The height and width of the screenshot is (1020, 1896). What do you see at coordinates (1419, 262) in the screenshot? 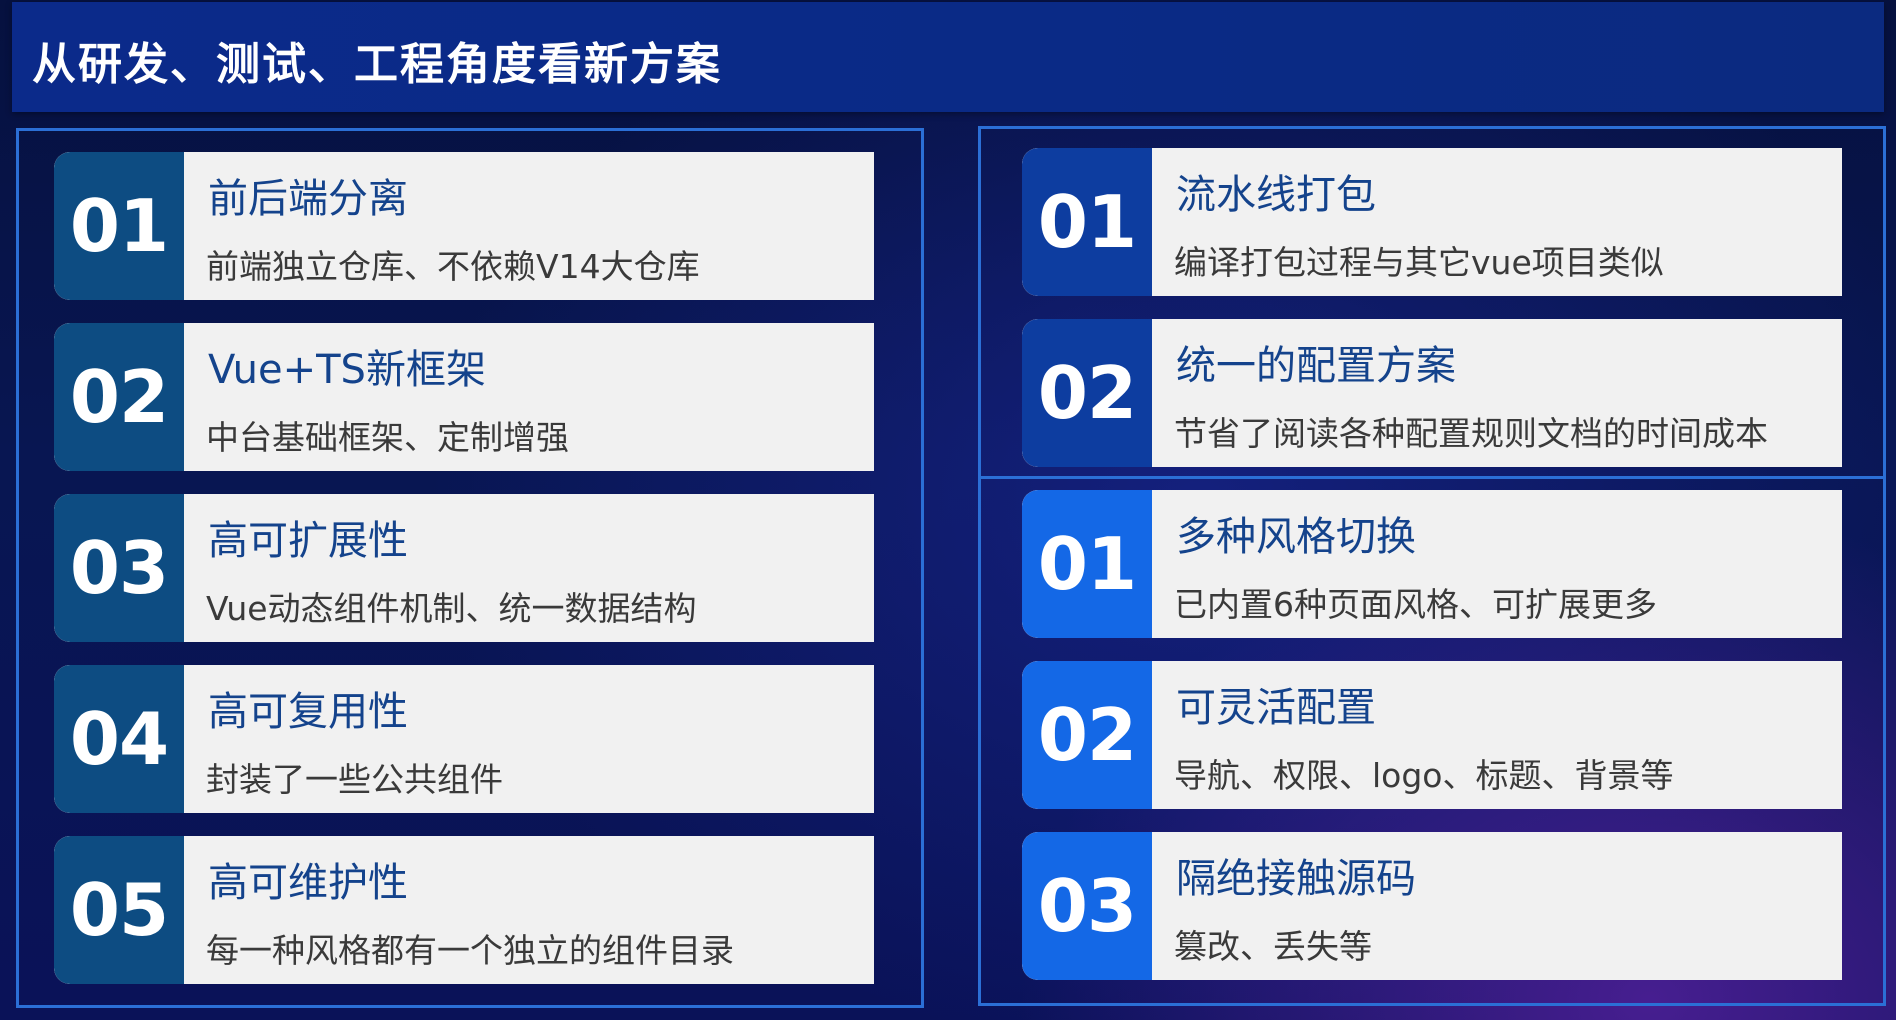
I see `card-description: 编译打包过程与其它vue项目类似` at bounding box center [1419, 262].